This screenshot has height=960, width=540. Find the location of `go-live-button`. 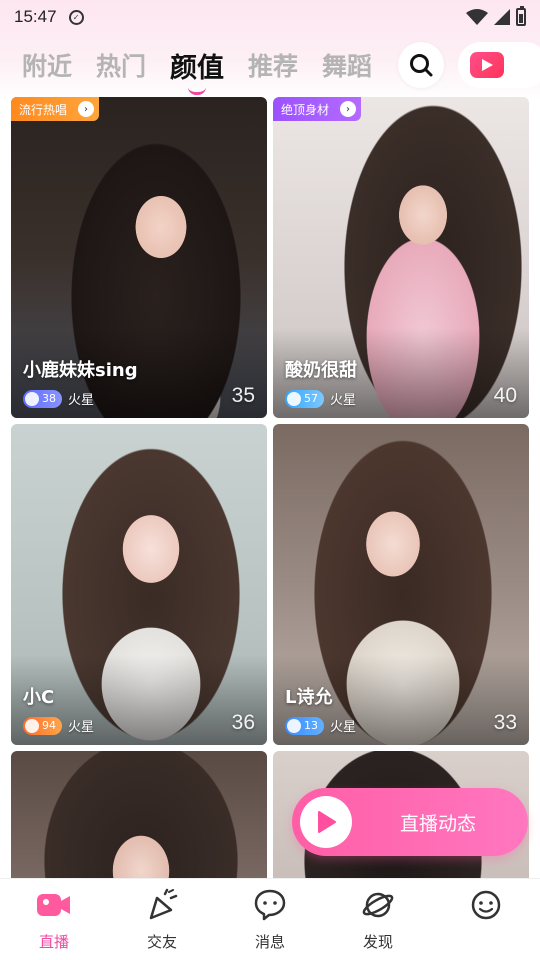

go-live-button is located at coordinates (499, 65).